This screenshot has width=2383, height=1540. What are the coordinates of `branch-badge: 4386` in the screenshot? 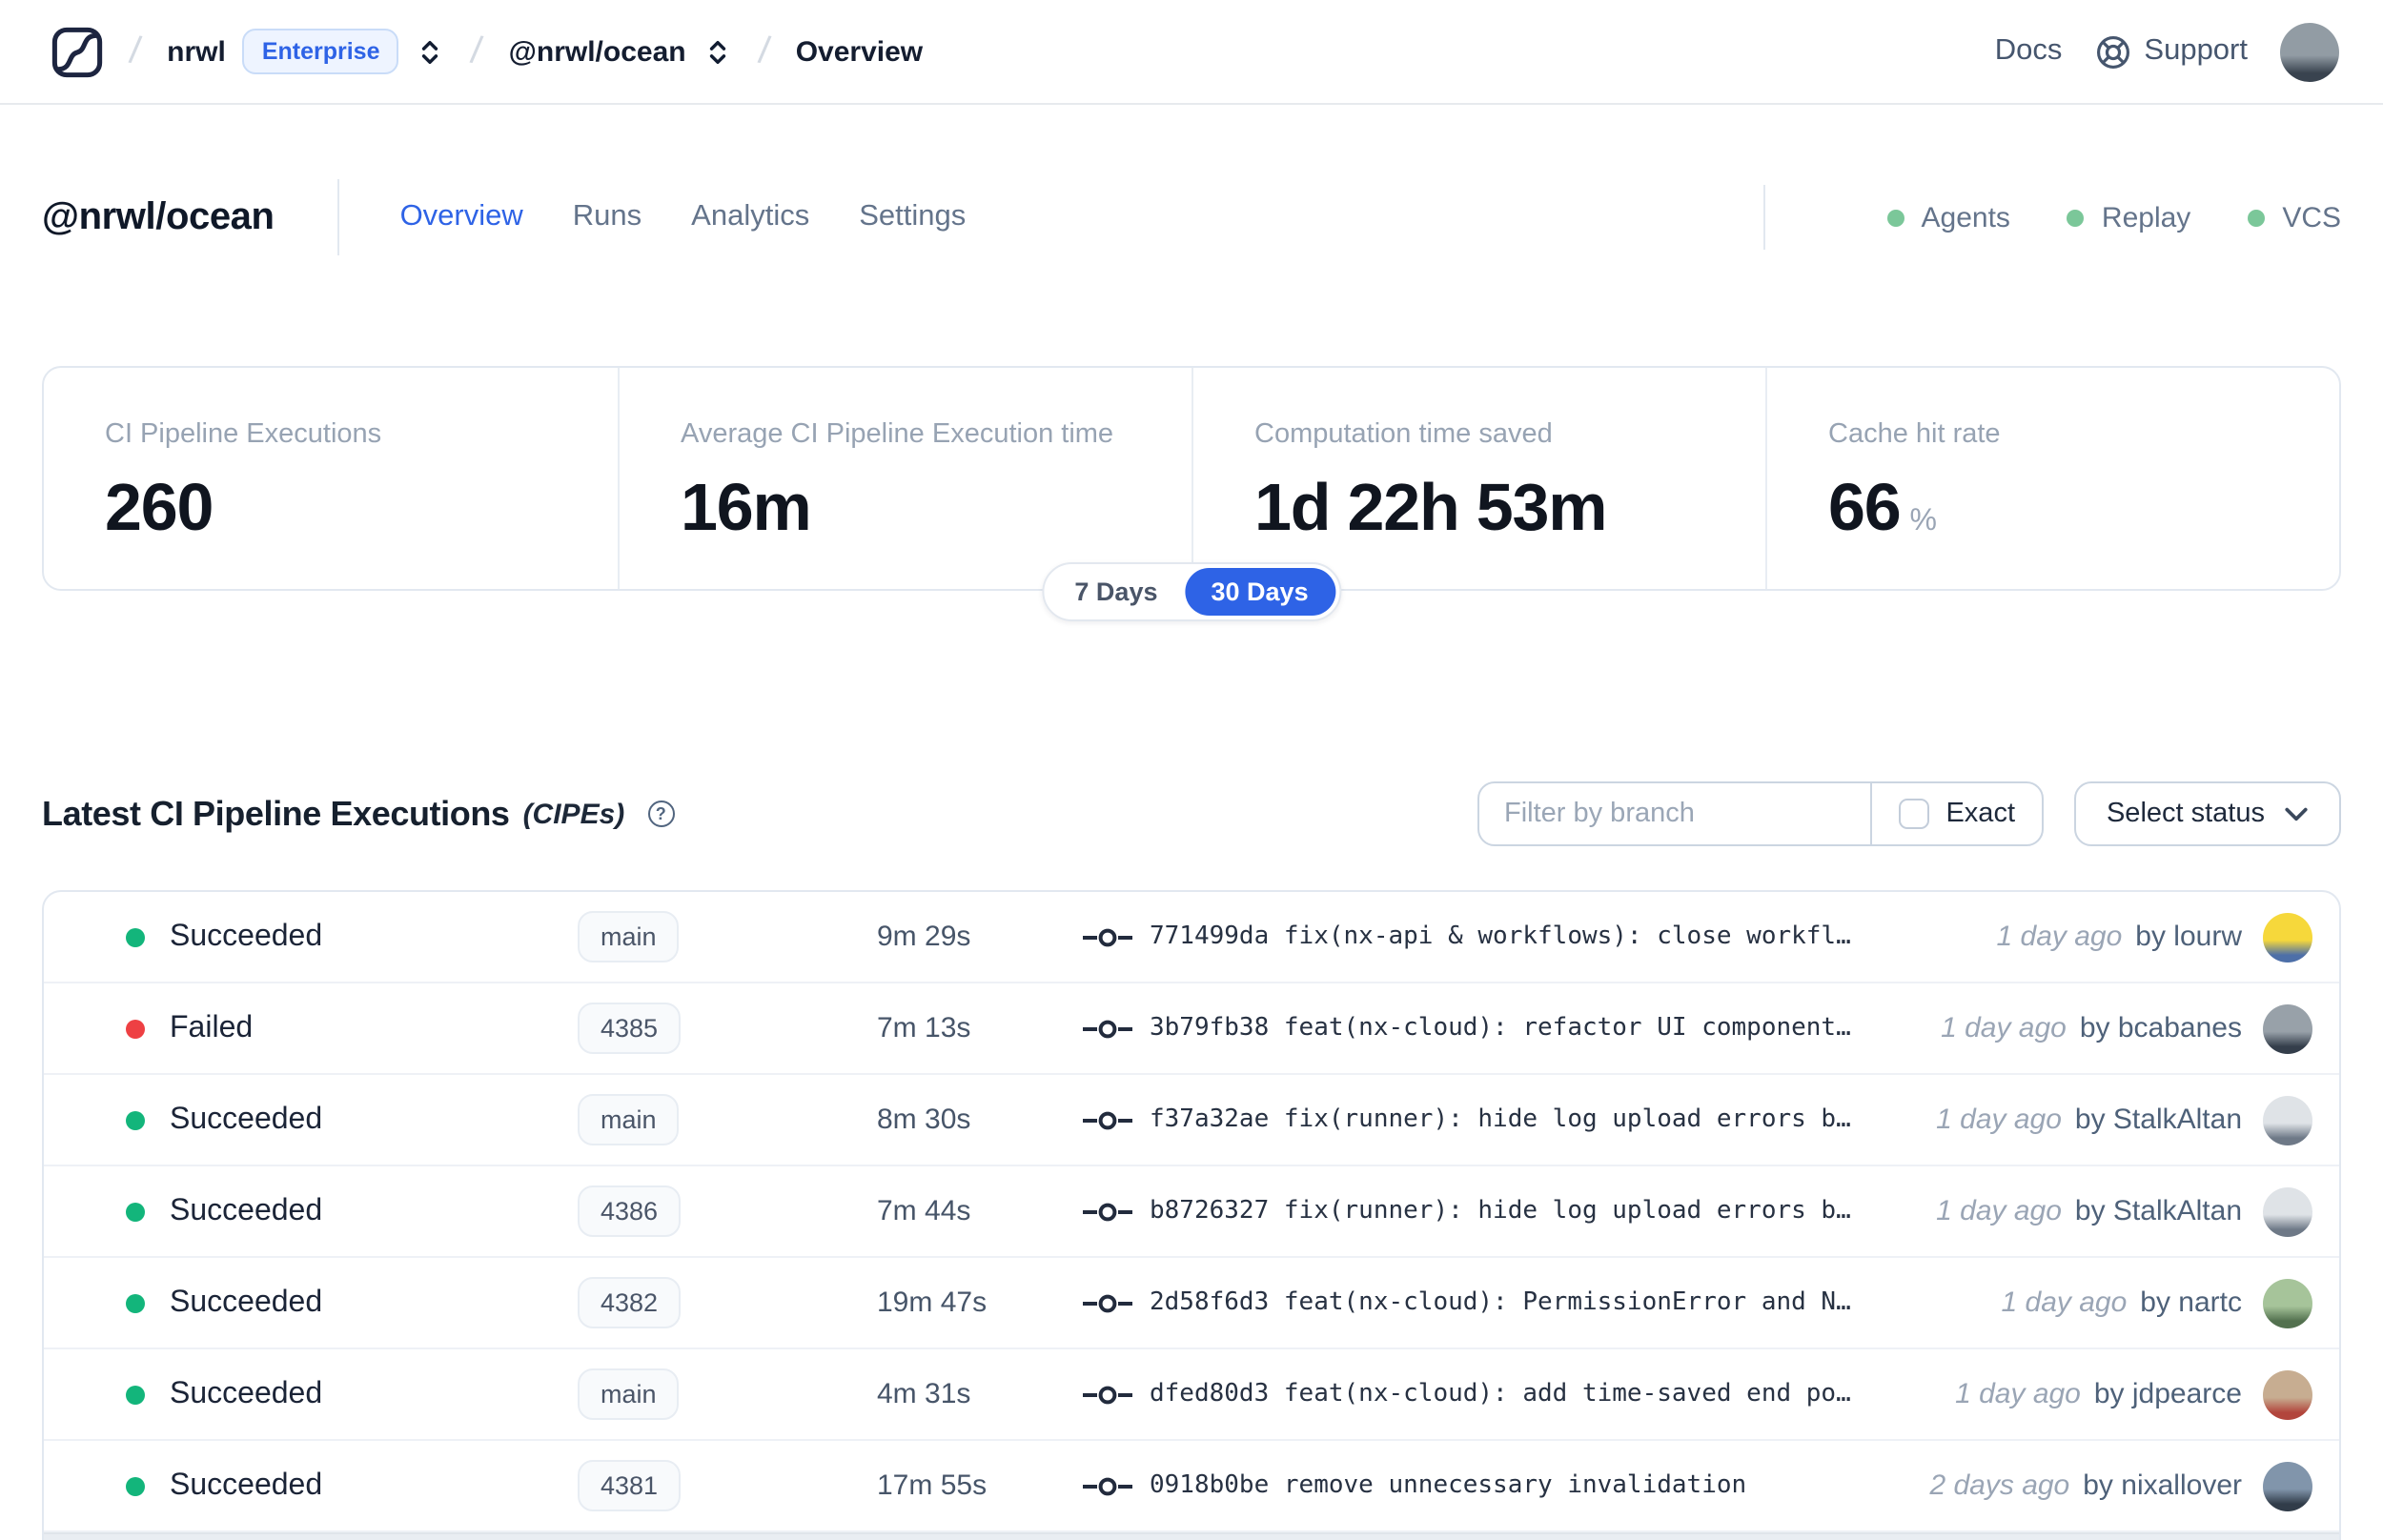 It's located at (630, 1211).